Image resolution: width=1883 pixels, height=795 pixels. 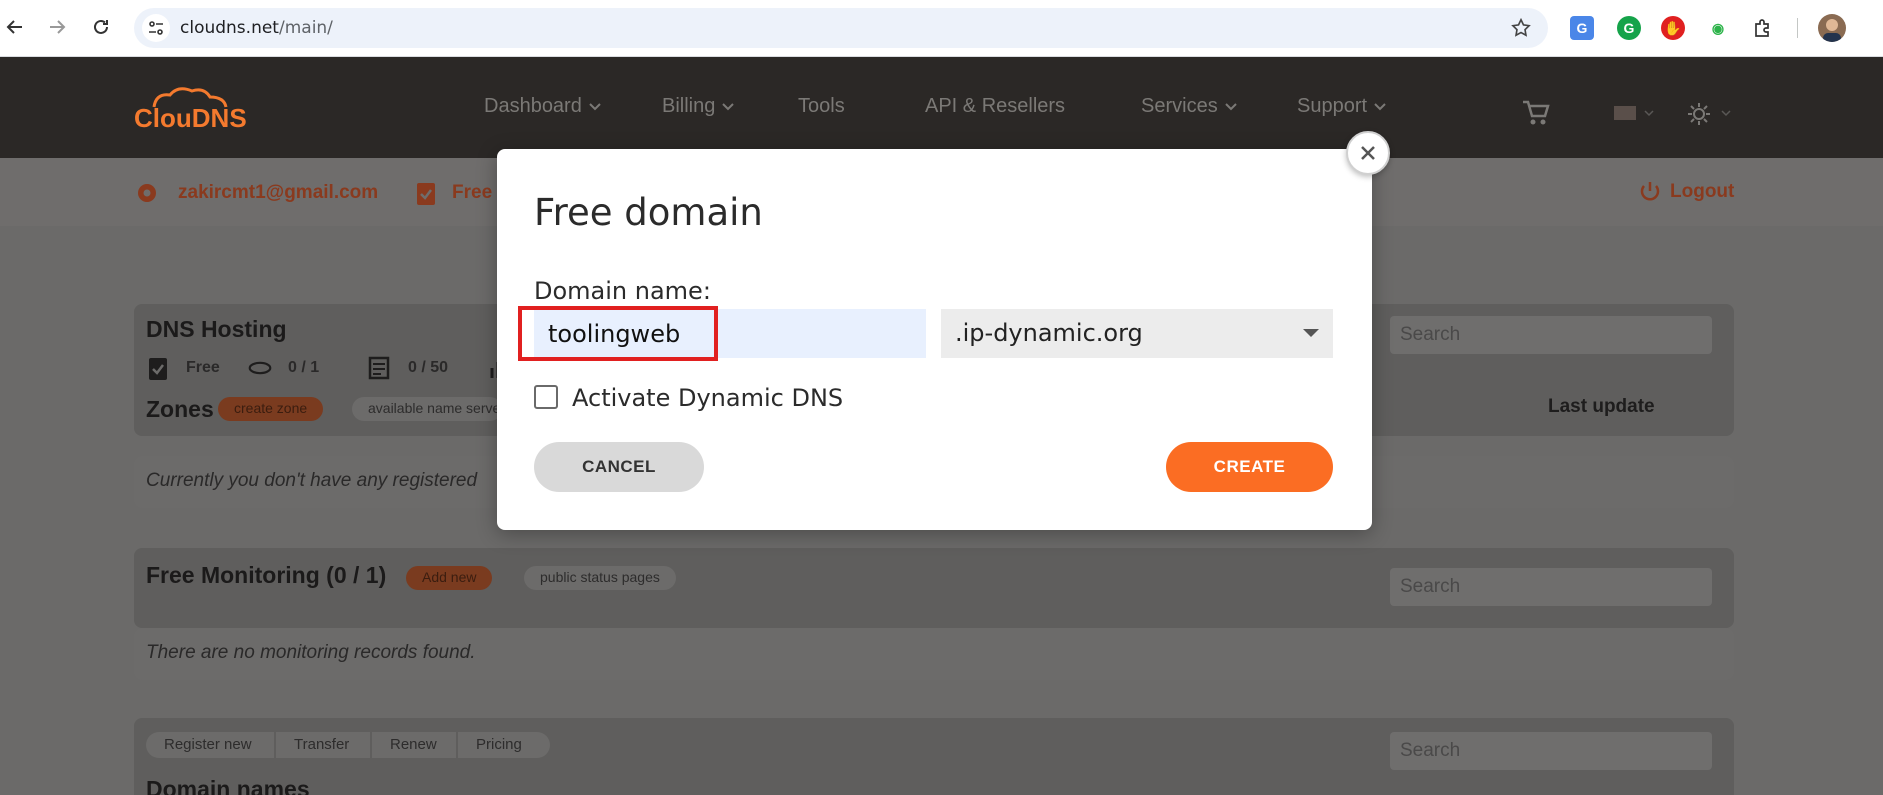 I want to click on dynamic-dns-label: Activate Dynamic DNS, so click(x=707, y=398).